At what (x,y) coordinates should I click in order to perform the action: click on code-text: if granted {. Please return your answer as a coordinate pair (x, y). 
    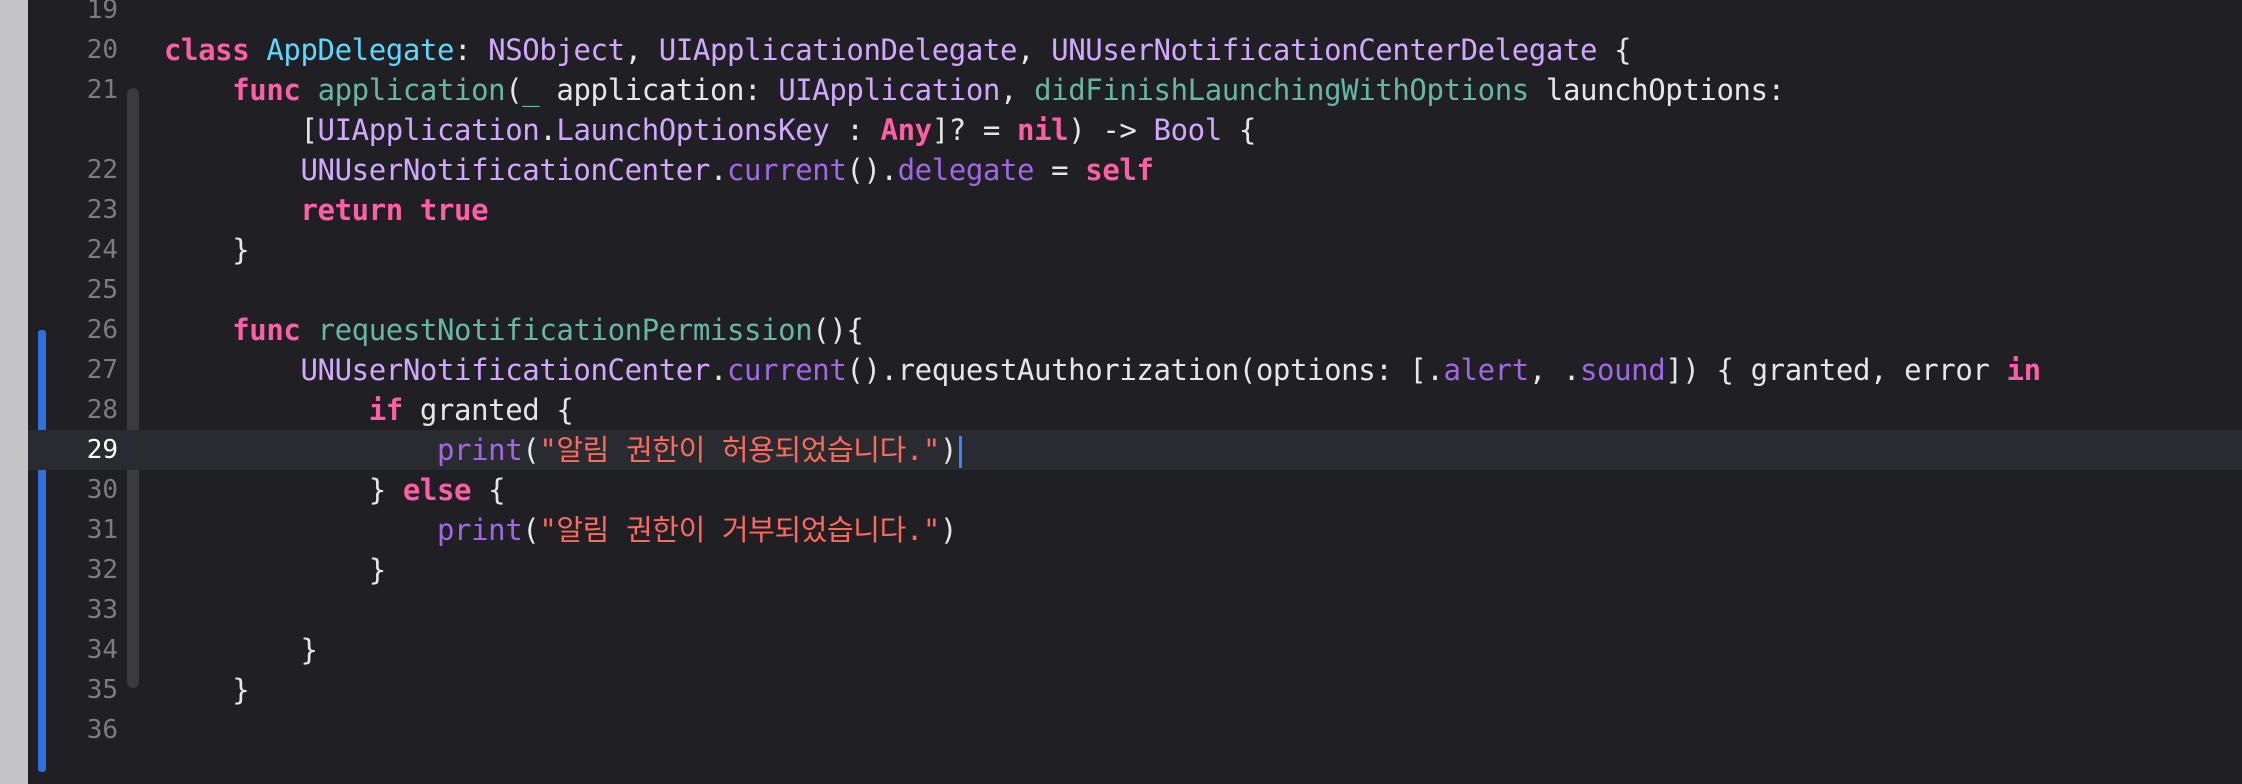
    Looking at the image, I should click on (369, 410).